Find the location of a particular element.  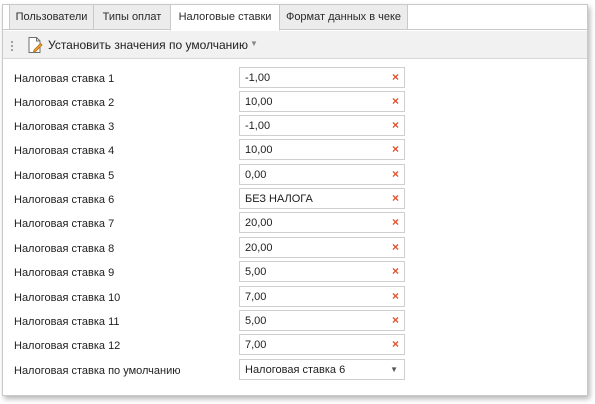

tax-rate-field-9: 5,00 × is located at coordinates (322, 271).